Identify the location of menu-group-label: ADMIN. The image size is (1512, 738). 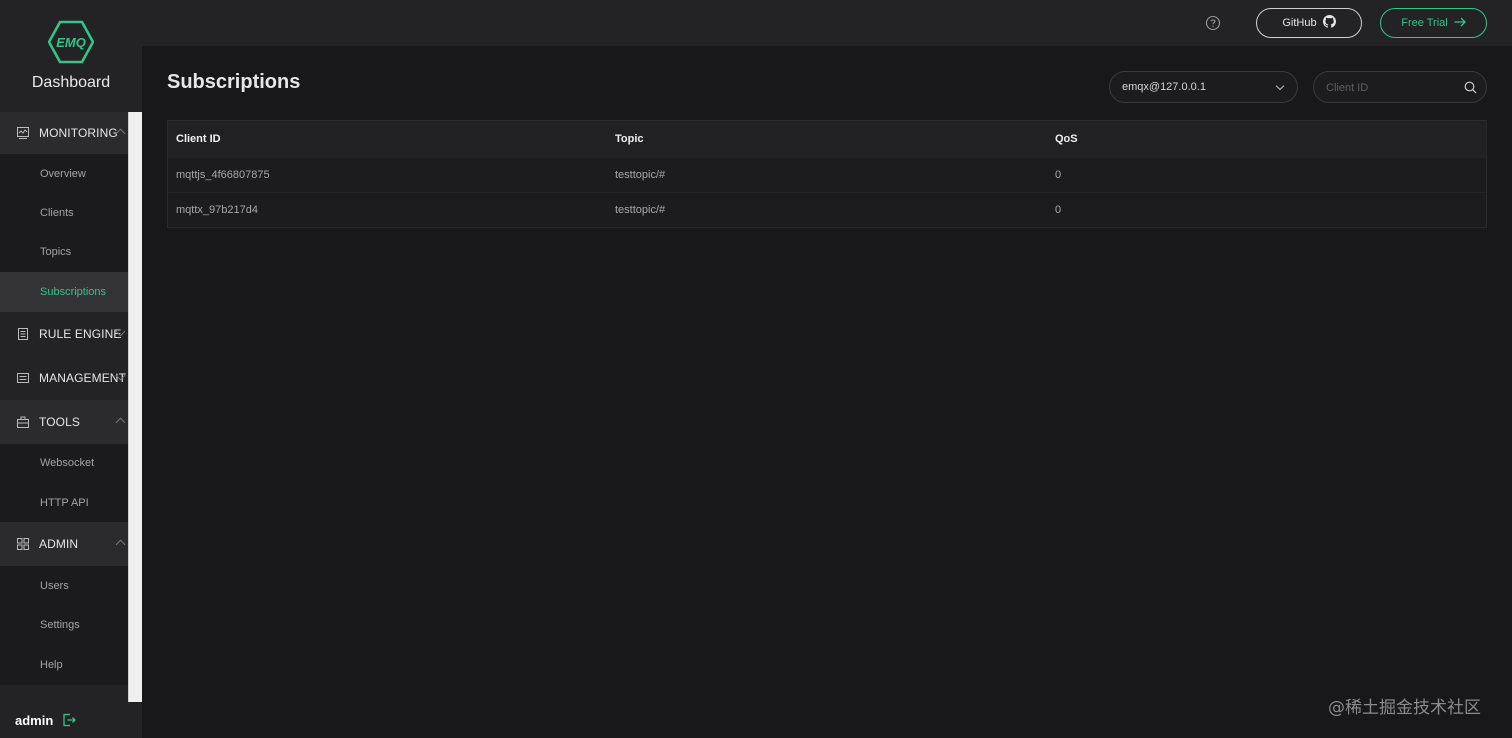
(59, 544).